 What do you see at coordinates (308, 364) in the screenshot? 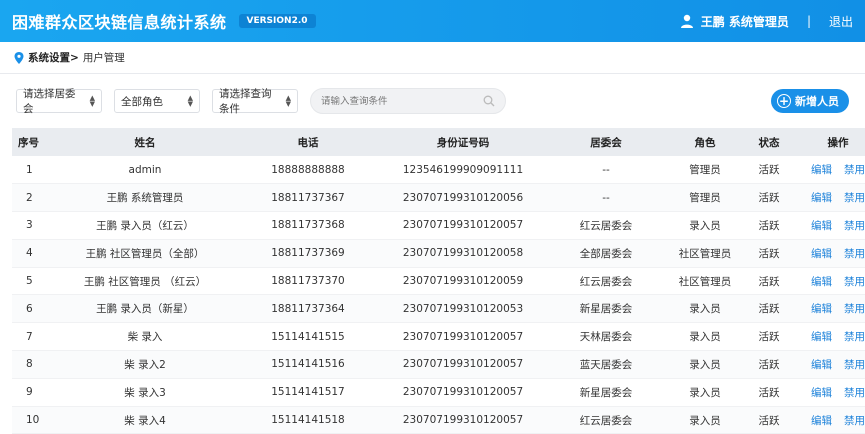
I see `row-phone: 15114141516` at bounding box center [308, 364].